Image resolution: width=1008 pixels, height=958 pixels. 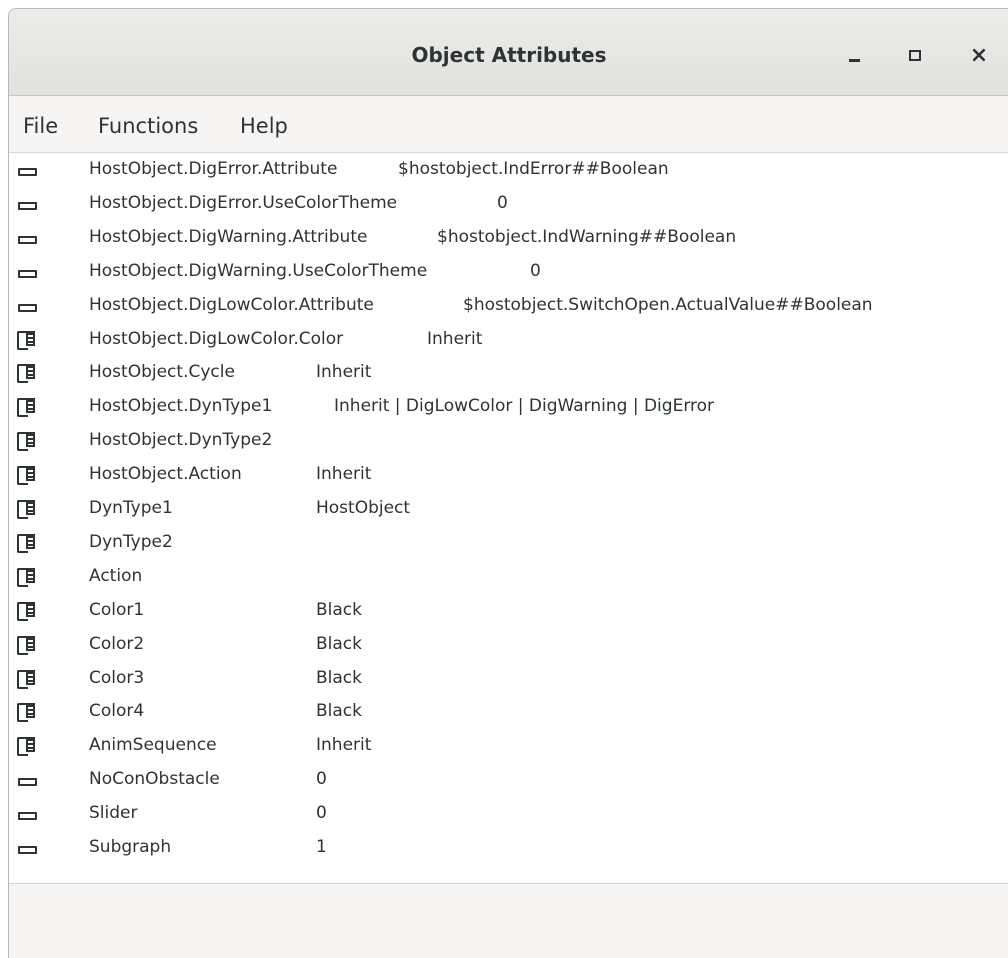 What do you see at coordinates (264, 126) in the screenshot?
I see `menu-help: Help` at bounding box center [264, 126].